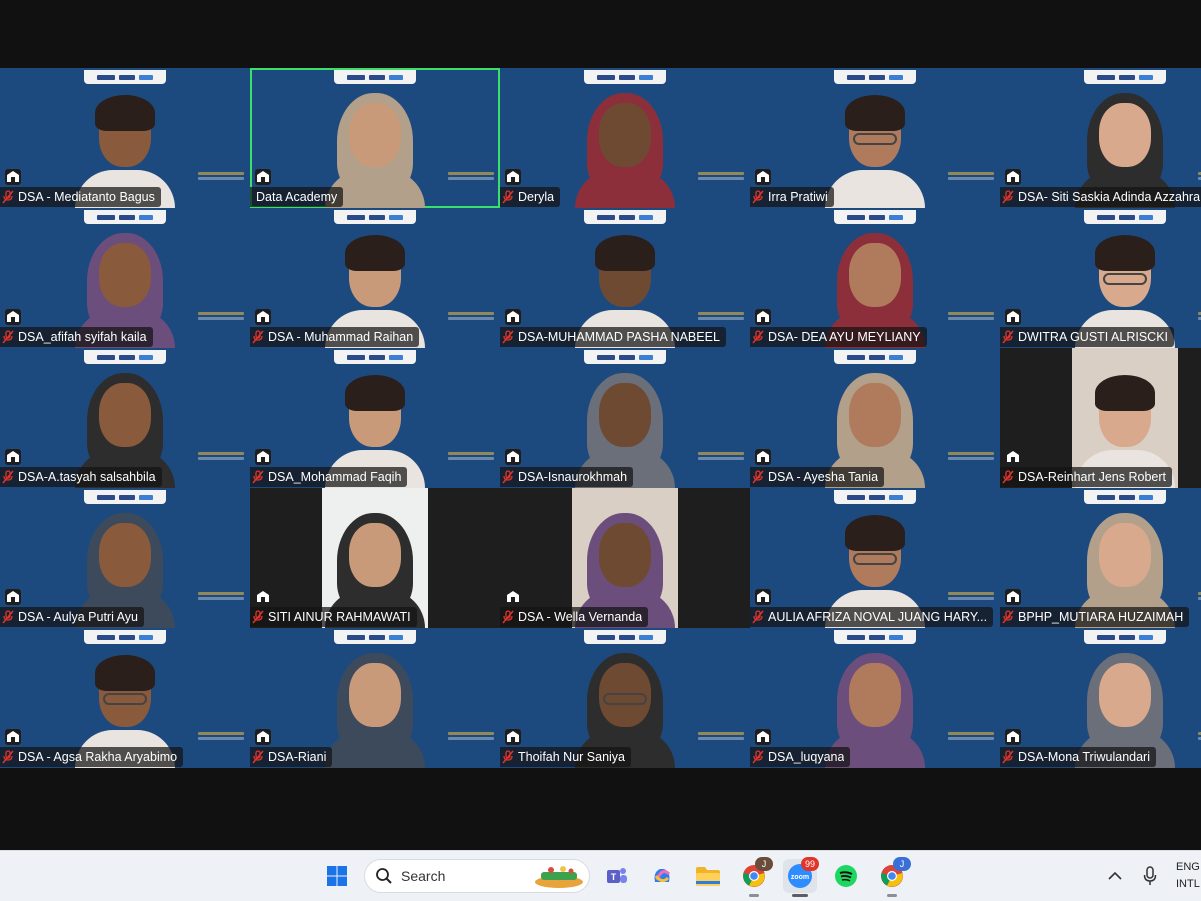 The height and width of the screenshot is (901, 1201). What do you see at coordinates (423, 876) in the screenshot?
I see `search-label: Search` at bounding box center [423, 876].